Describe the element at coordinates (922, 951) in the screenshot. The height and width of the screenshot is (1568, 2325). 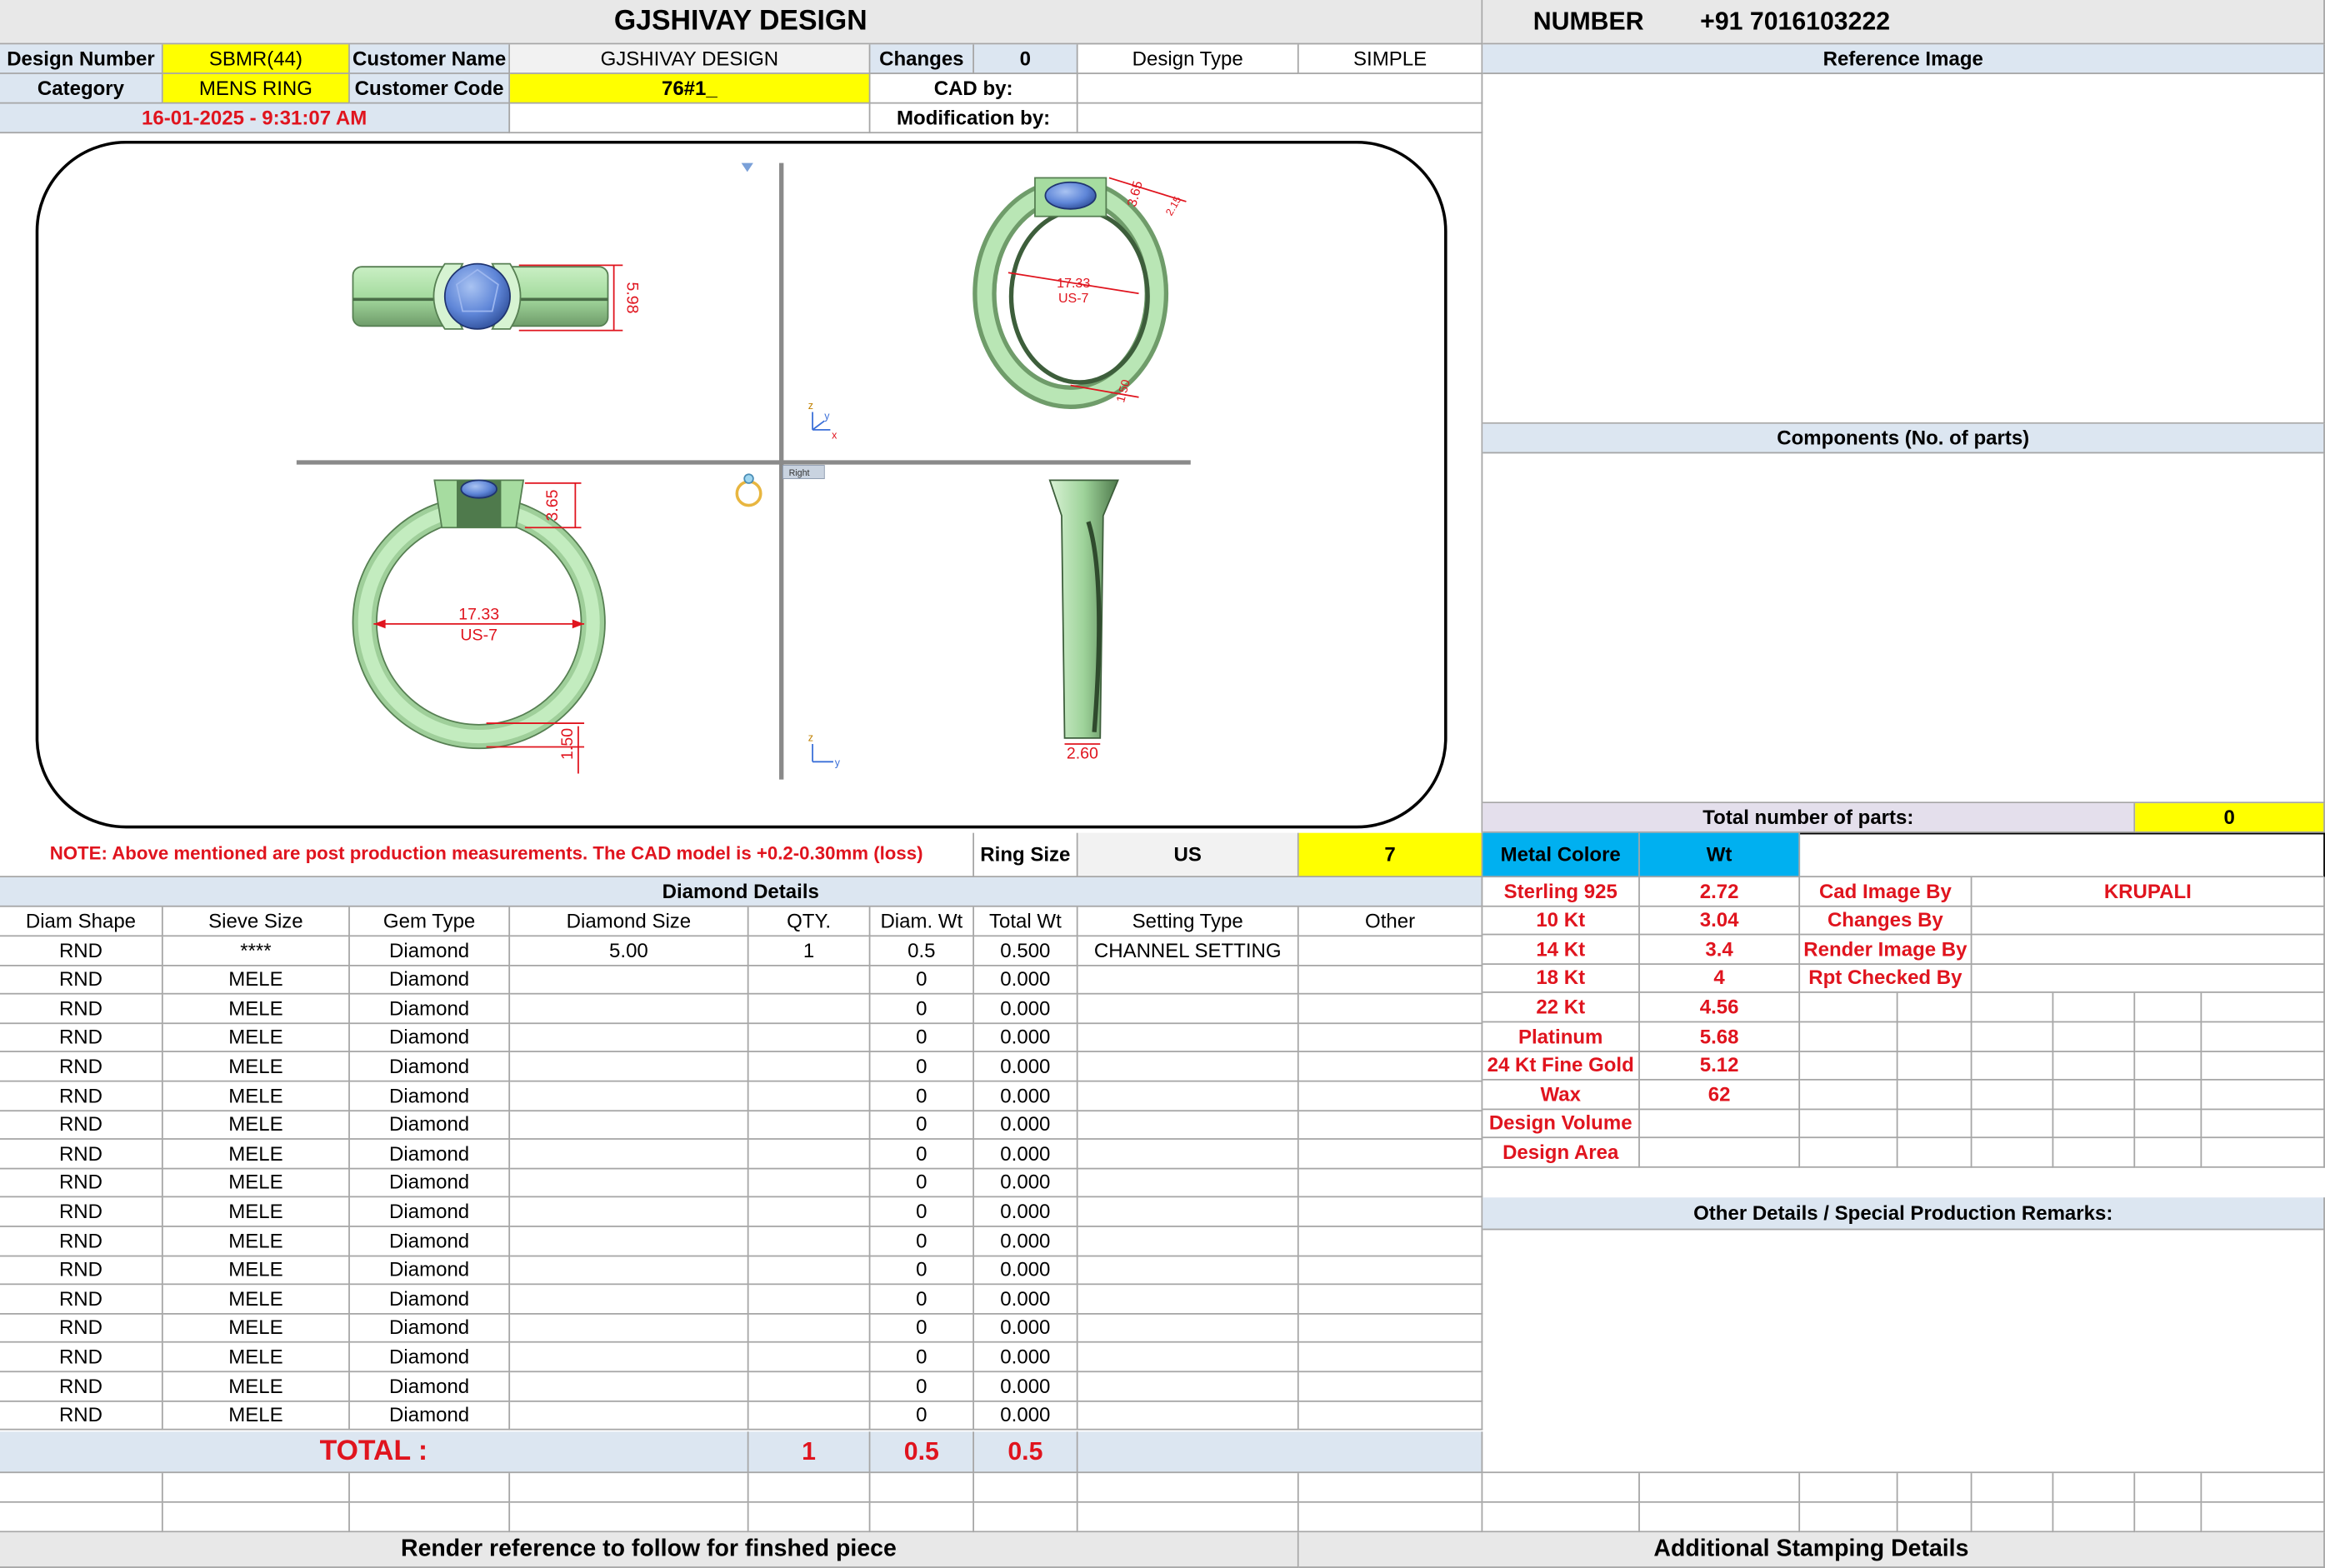
I see `diamond-cell-diam-wt: 0.5` at that location.